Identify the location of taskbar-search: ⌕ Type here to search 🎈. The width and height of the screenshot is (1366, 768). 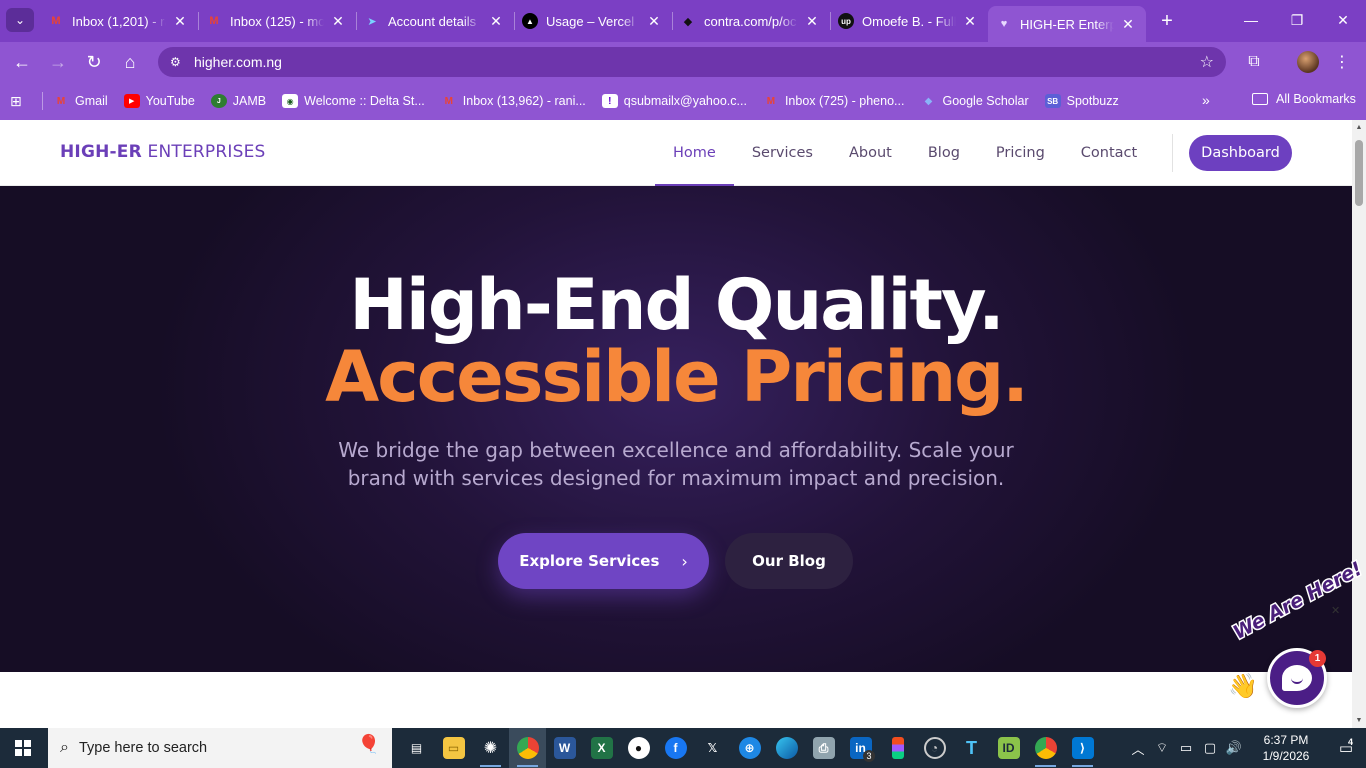
(220, 748).